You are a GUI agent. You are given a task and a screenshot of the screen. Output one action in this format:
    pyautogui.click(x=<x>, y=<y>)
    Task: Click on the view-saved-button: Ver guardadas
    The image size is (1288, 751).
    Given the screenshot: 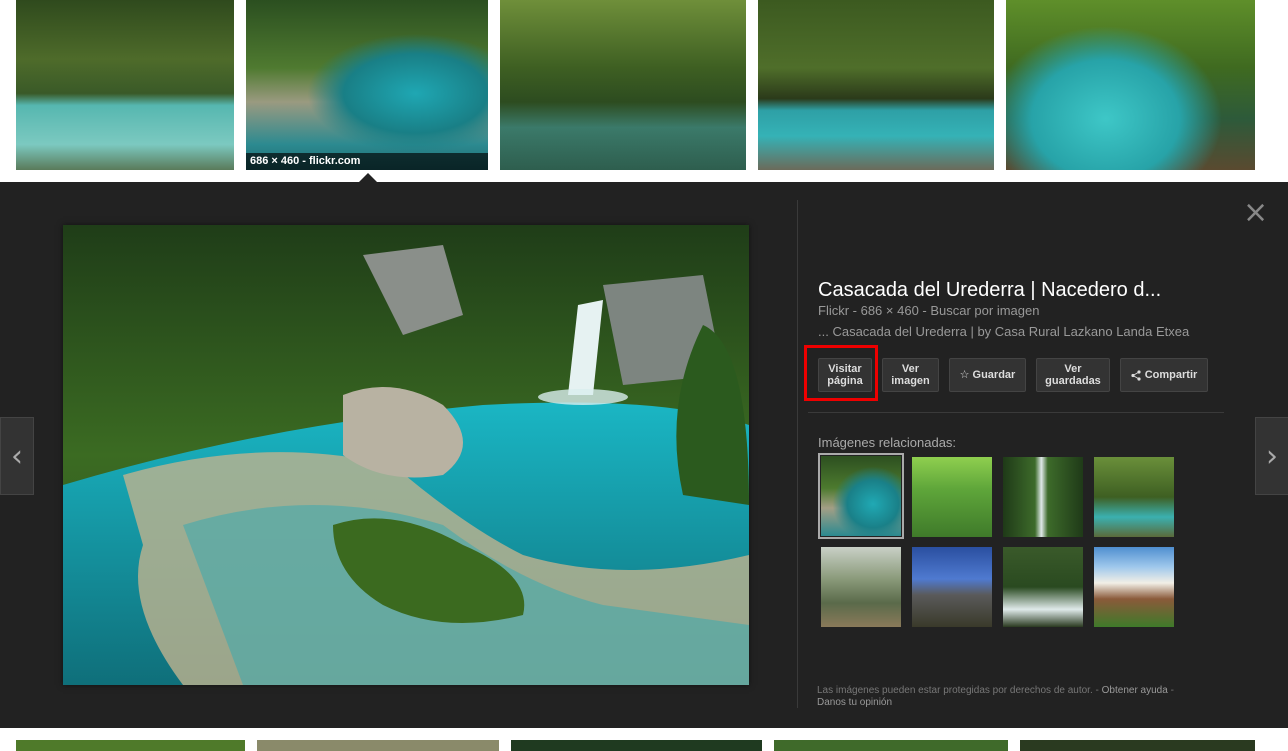 What is the action you would take?
    pyautogui.click(x=1073, y=375)
    